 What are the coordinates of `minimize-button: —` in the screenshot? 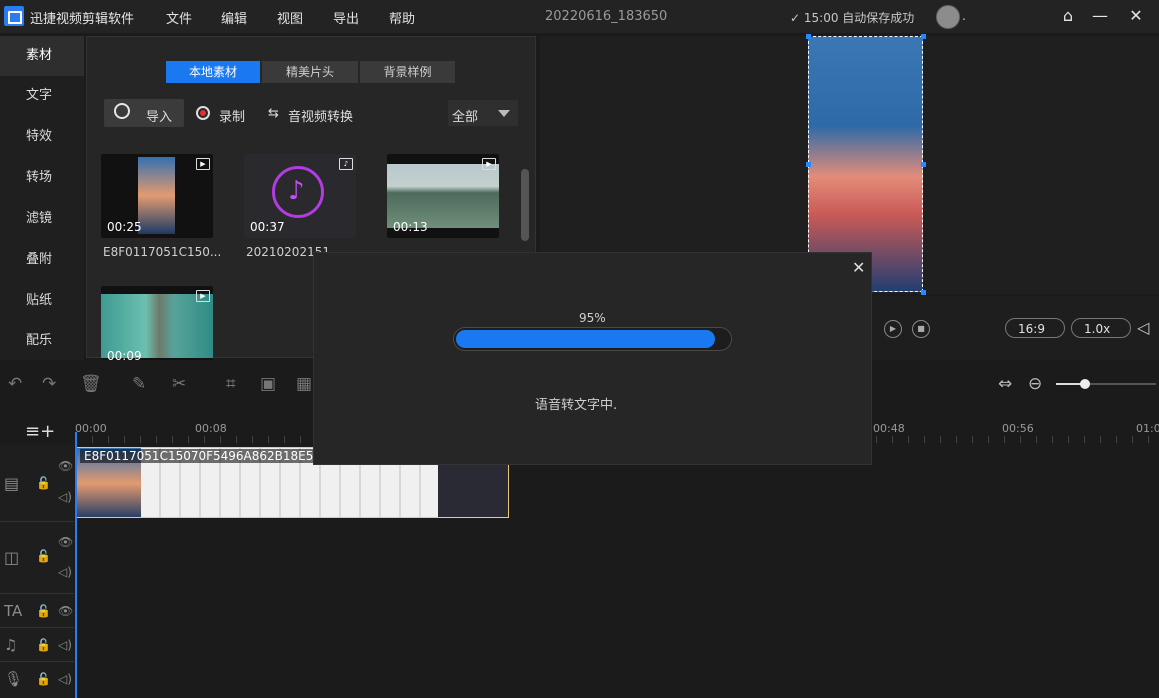 It's located at (1100, 15).